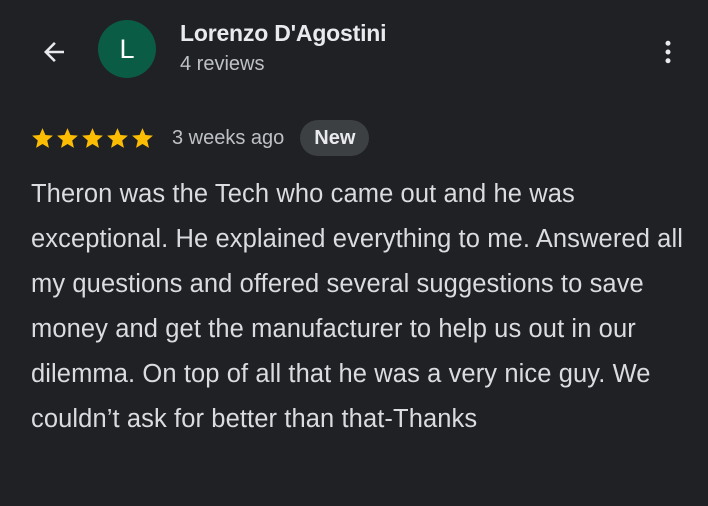 This screenshot has width=708, height=506. I want to click on back-button, so click(54, 52).